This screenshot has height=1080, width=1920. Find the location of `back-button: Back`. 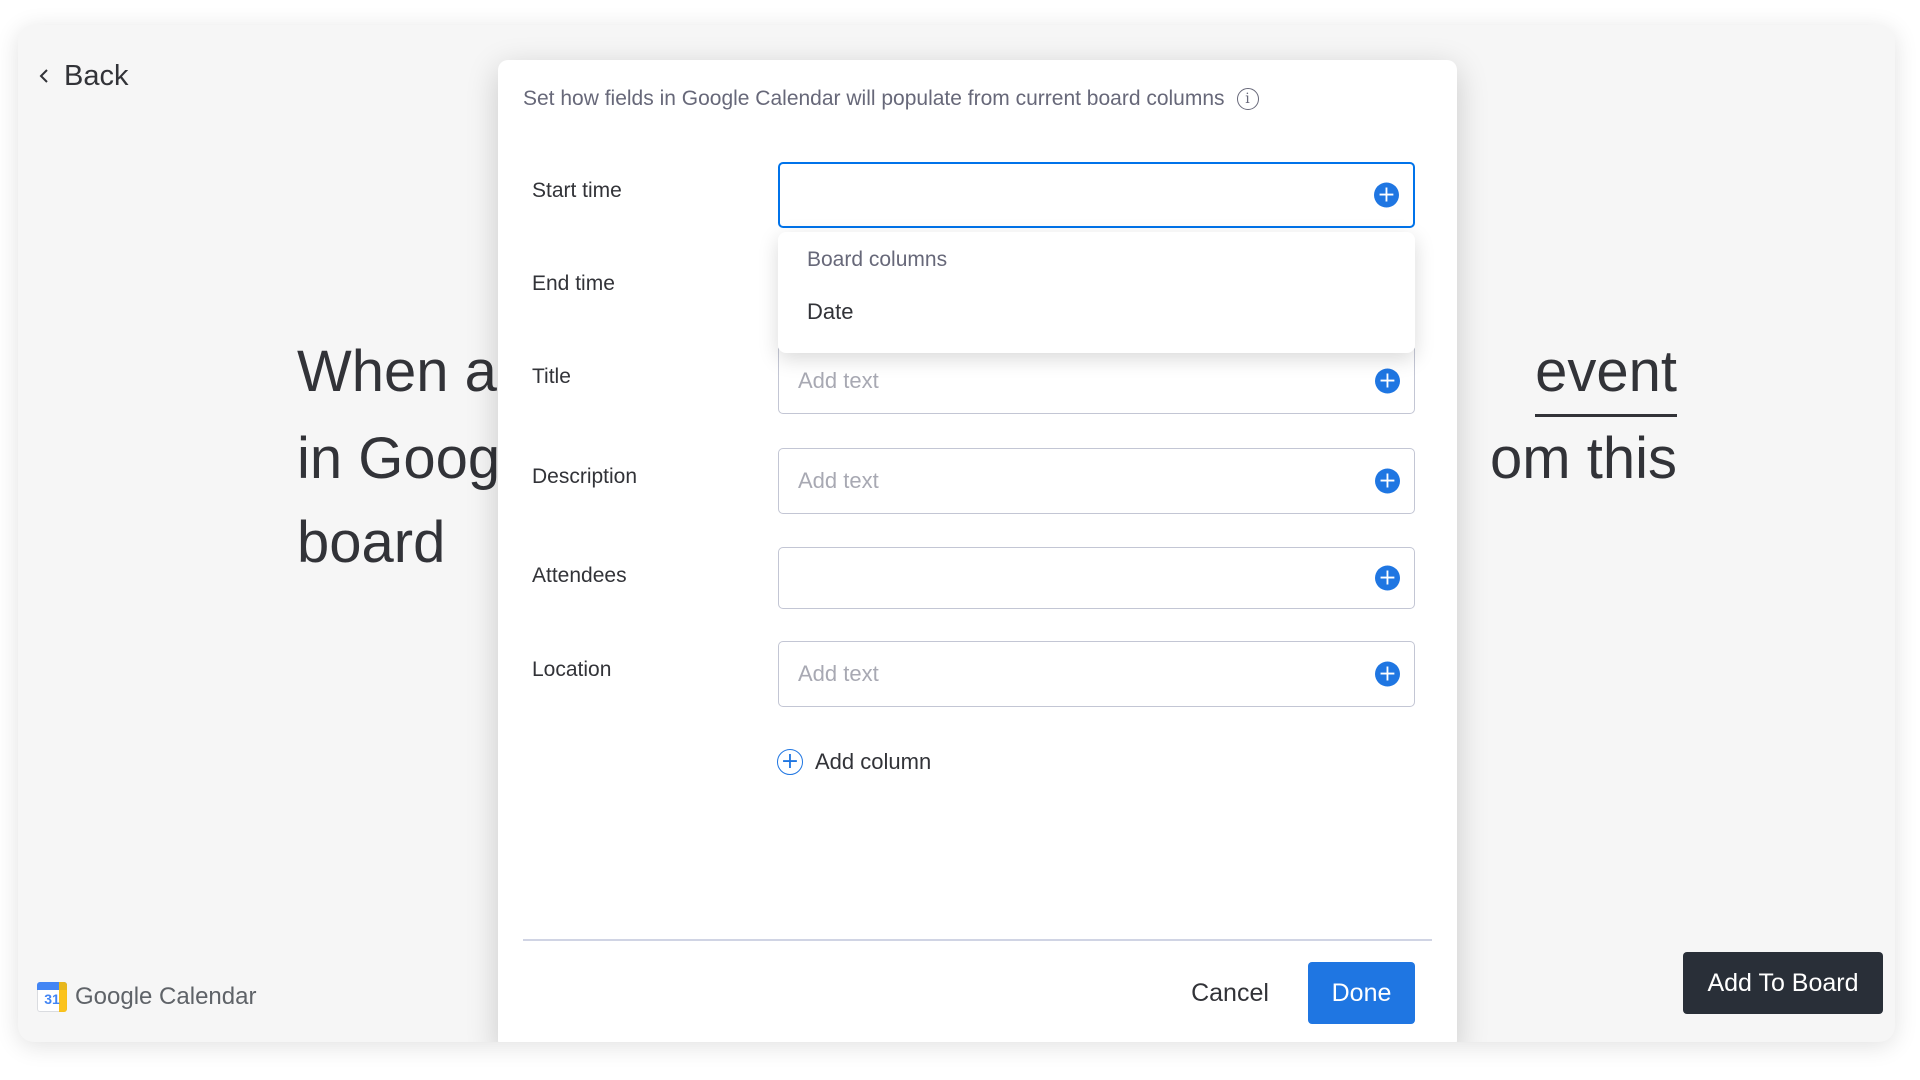

back-button: Back is located at coordinates (82, 76).